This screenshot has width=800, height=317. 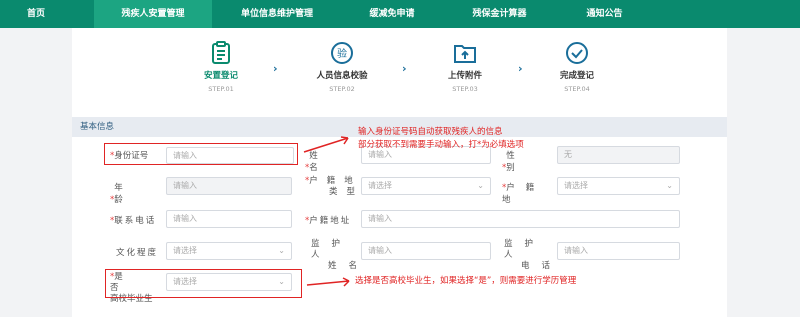 I want to click on step-1-title: 安置登记, so click(x=220, y=76).